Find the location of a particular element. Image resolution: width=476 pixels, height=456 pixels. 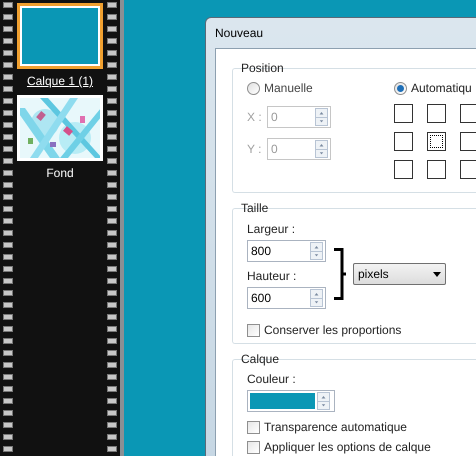

group-title: Calque is located at coordinates (260, 359).